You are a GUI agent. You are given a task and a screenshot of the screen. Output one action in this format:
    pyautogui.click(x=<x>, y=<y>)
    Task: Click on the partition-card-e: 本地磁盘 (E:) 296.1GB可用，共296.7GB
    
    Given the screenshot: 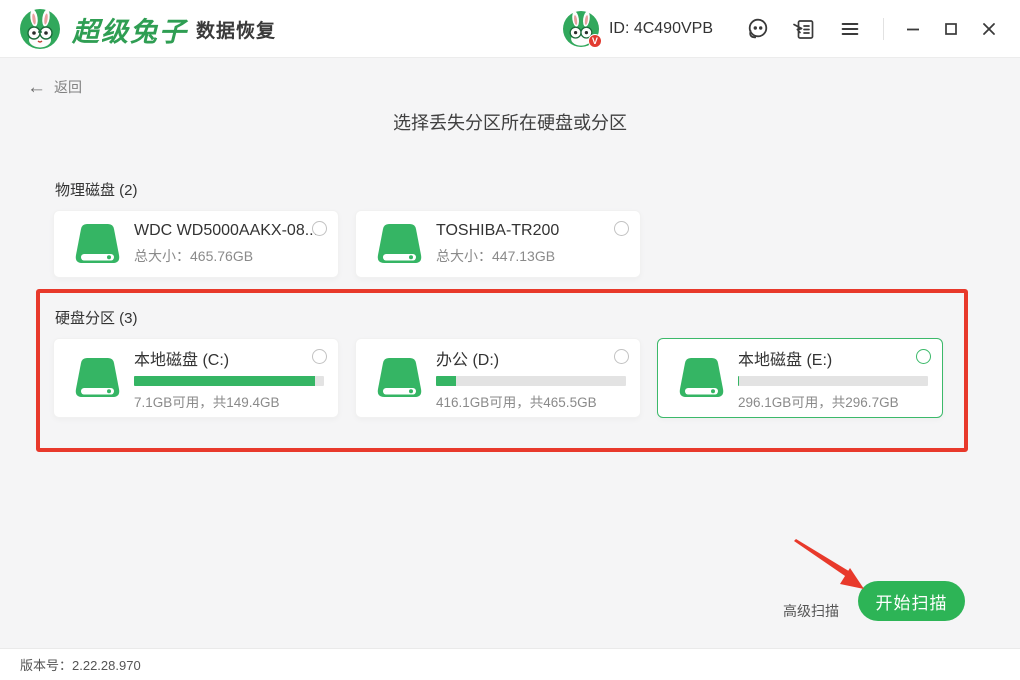 What is the action you would take?
    pyautogui.click(x=800, y=378)
    